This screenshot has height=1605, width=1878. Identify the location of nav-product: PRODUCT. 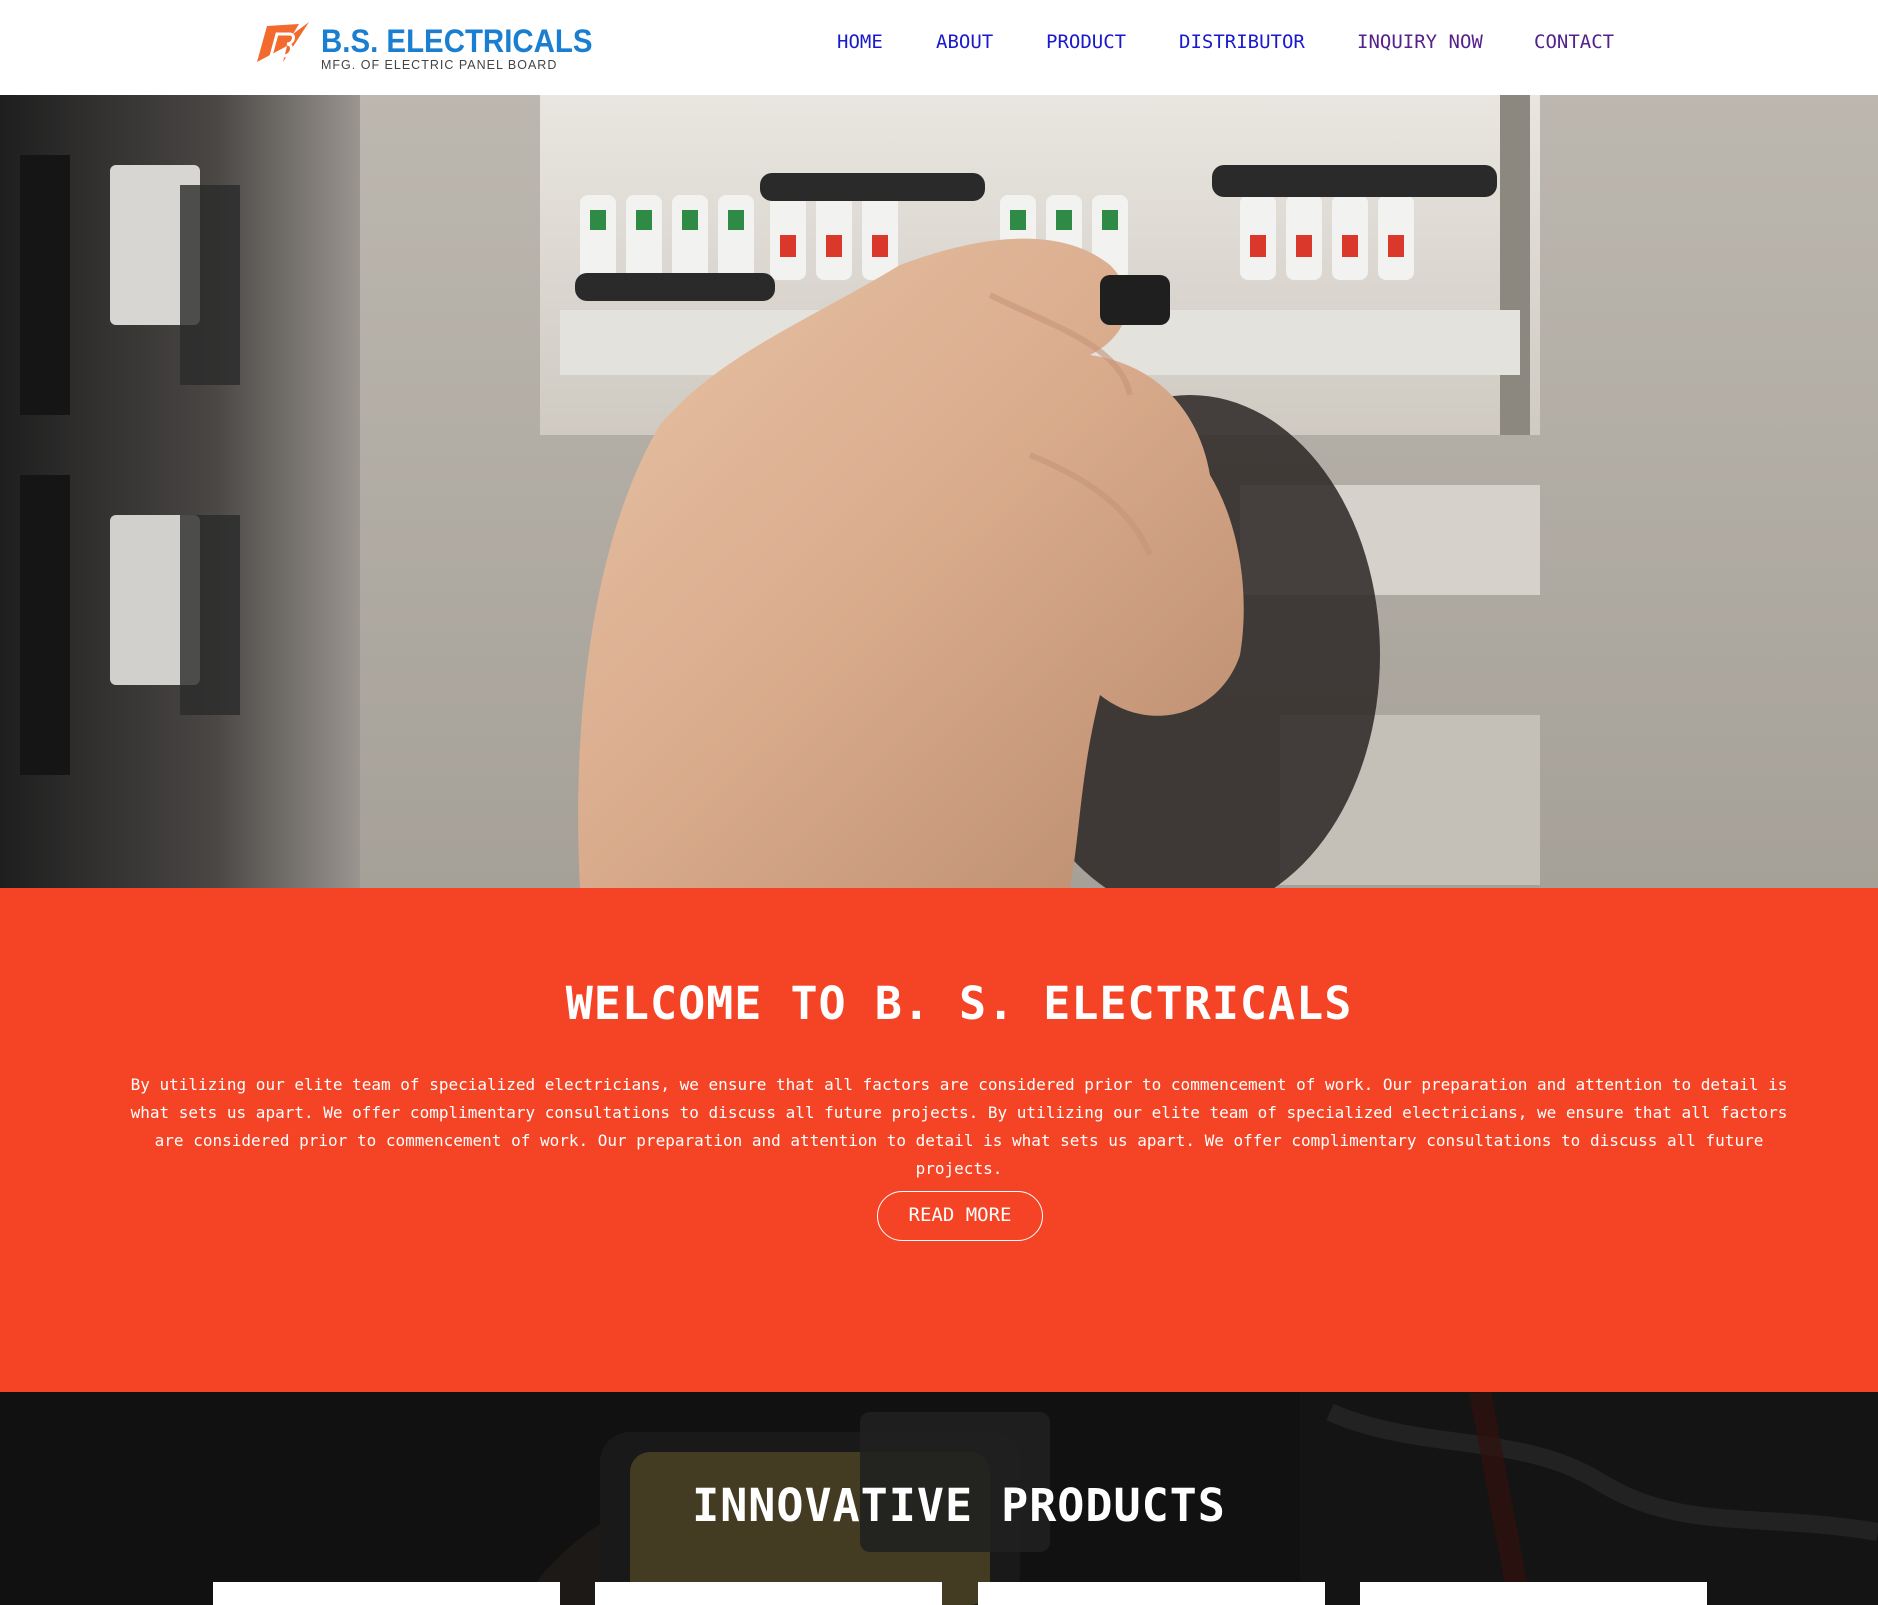
(1086, 42).